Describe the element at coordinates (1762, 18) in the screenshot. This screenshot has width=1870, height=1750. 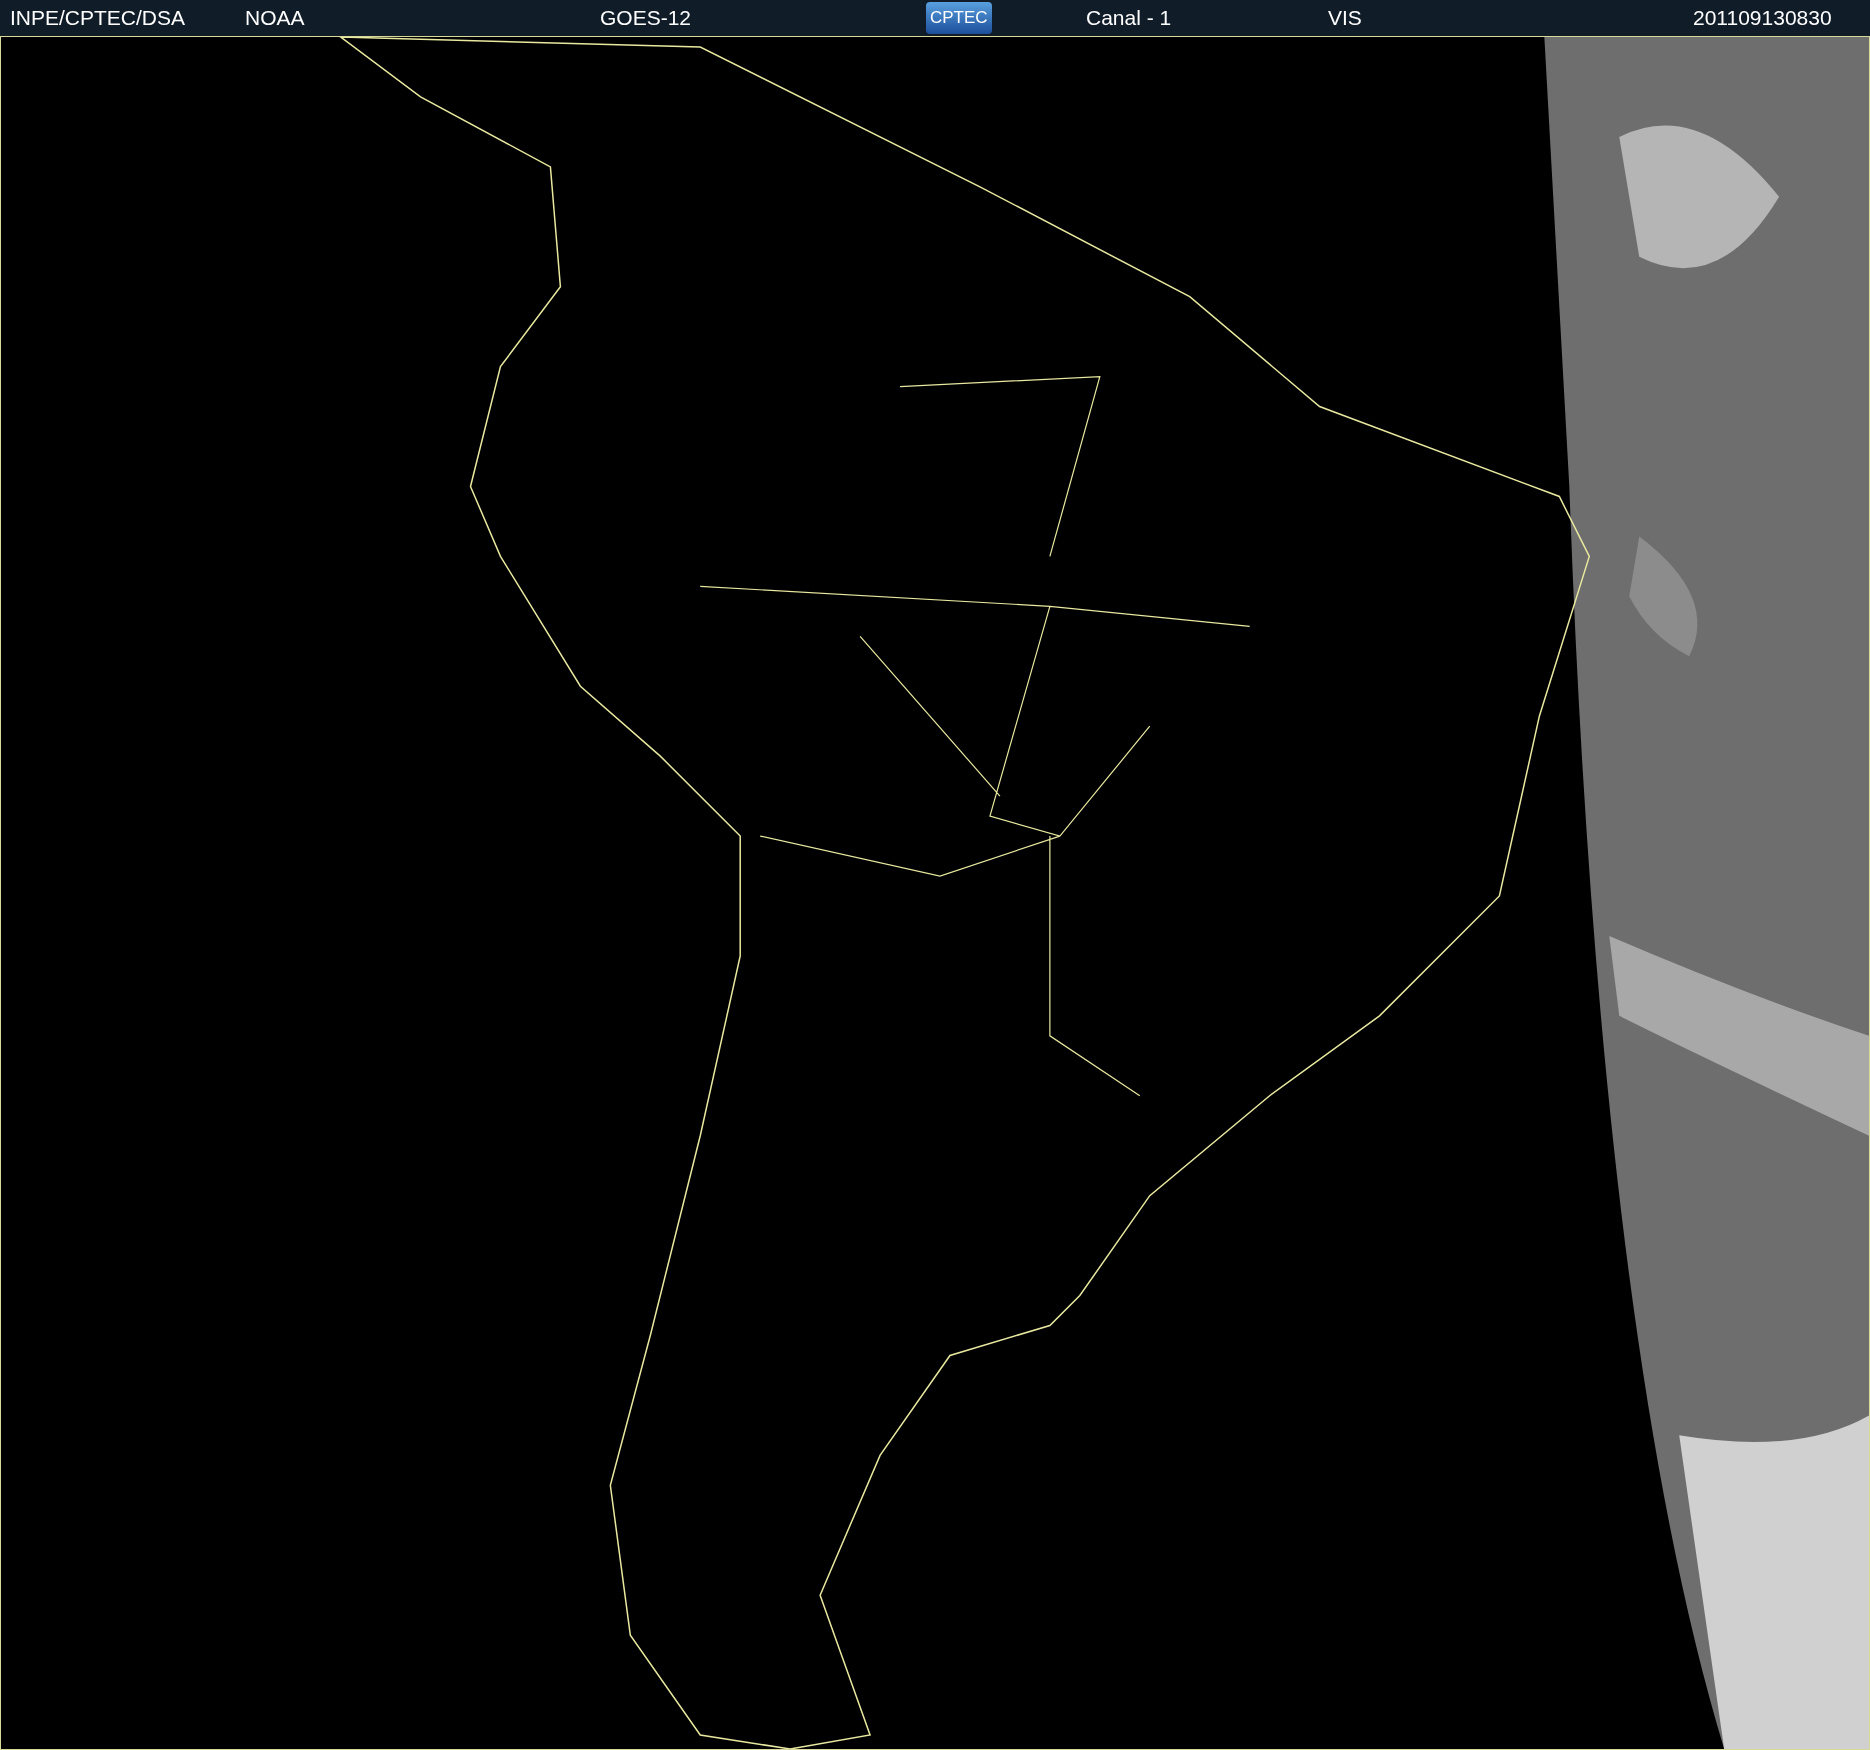
I see `timestamp-label: 201109130830` at that location.